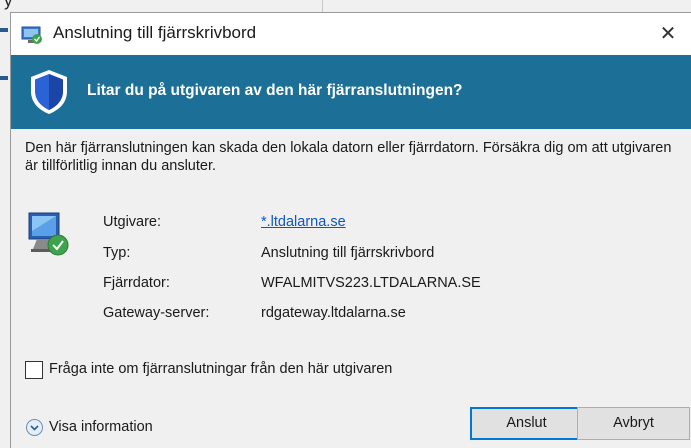  What do you see at coordinates (49, 92) in the screenshot?
I see `shield-icon` at bounding box center [49, 92].